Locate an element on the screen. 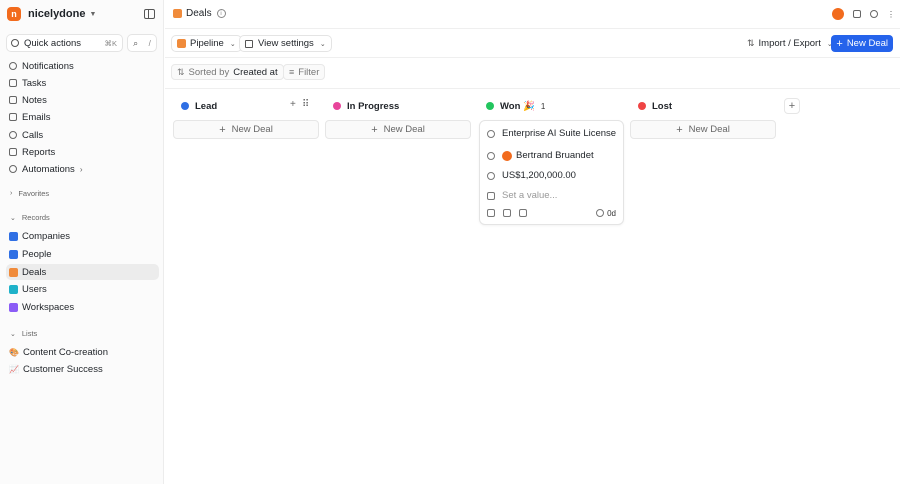 Image resolution: width=900 pixels, height=484 pixels. lists-section-toggle: ⌄ Lists is located at coordinates (23, 333).